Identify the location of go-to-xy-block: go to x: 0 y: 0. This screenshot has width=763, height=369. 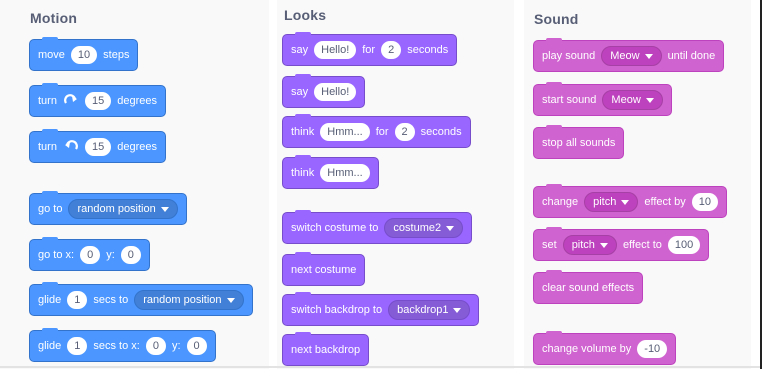
(89, 254).